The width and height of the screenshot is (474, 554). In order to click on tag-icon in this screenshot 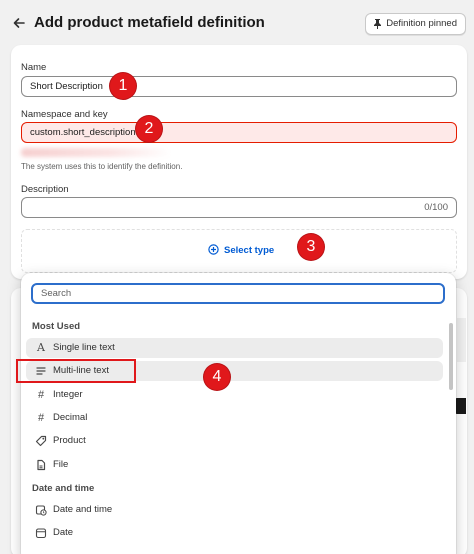, I will do `click(41, 441)`.